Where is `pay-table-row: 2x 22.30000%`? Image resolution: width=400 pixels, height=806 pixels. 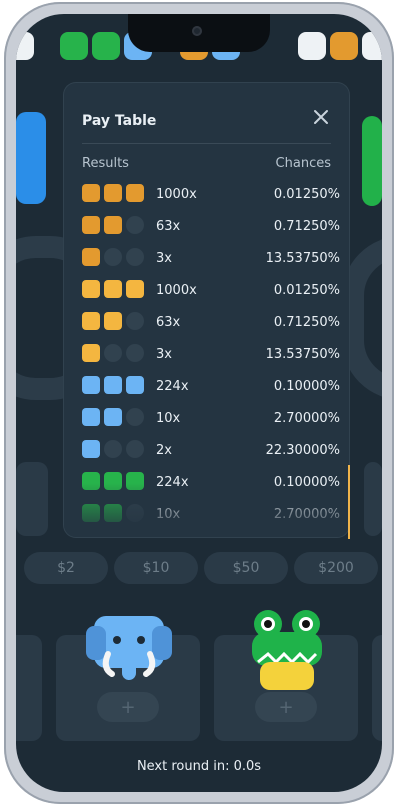
pay-table-row: 2x 22.30000% is located at coordinates (211, 450).